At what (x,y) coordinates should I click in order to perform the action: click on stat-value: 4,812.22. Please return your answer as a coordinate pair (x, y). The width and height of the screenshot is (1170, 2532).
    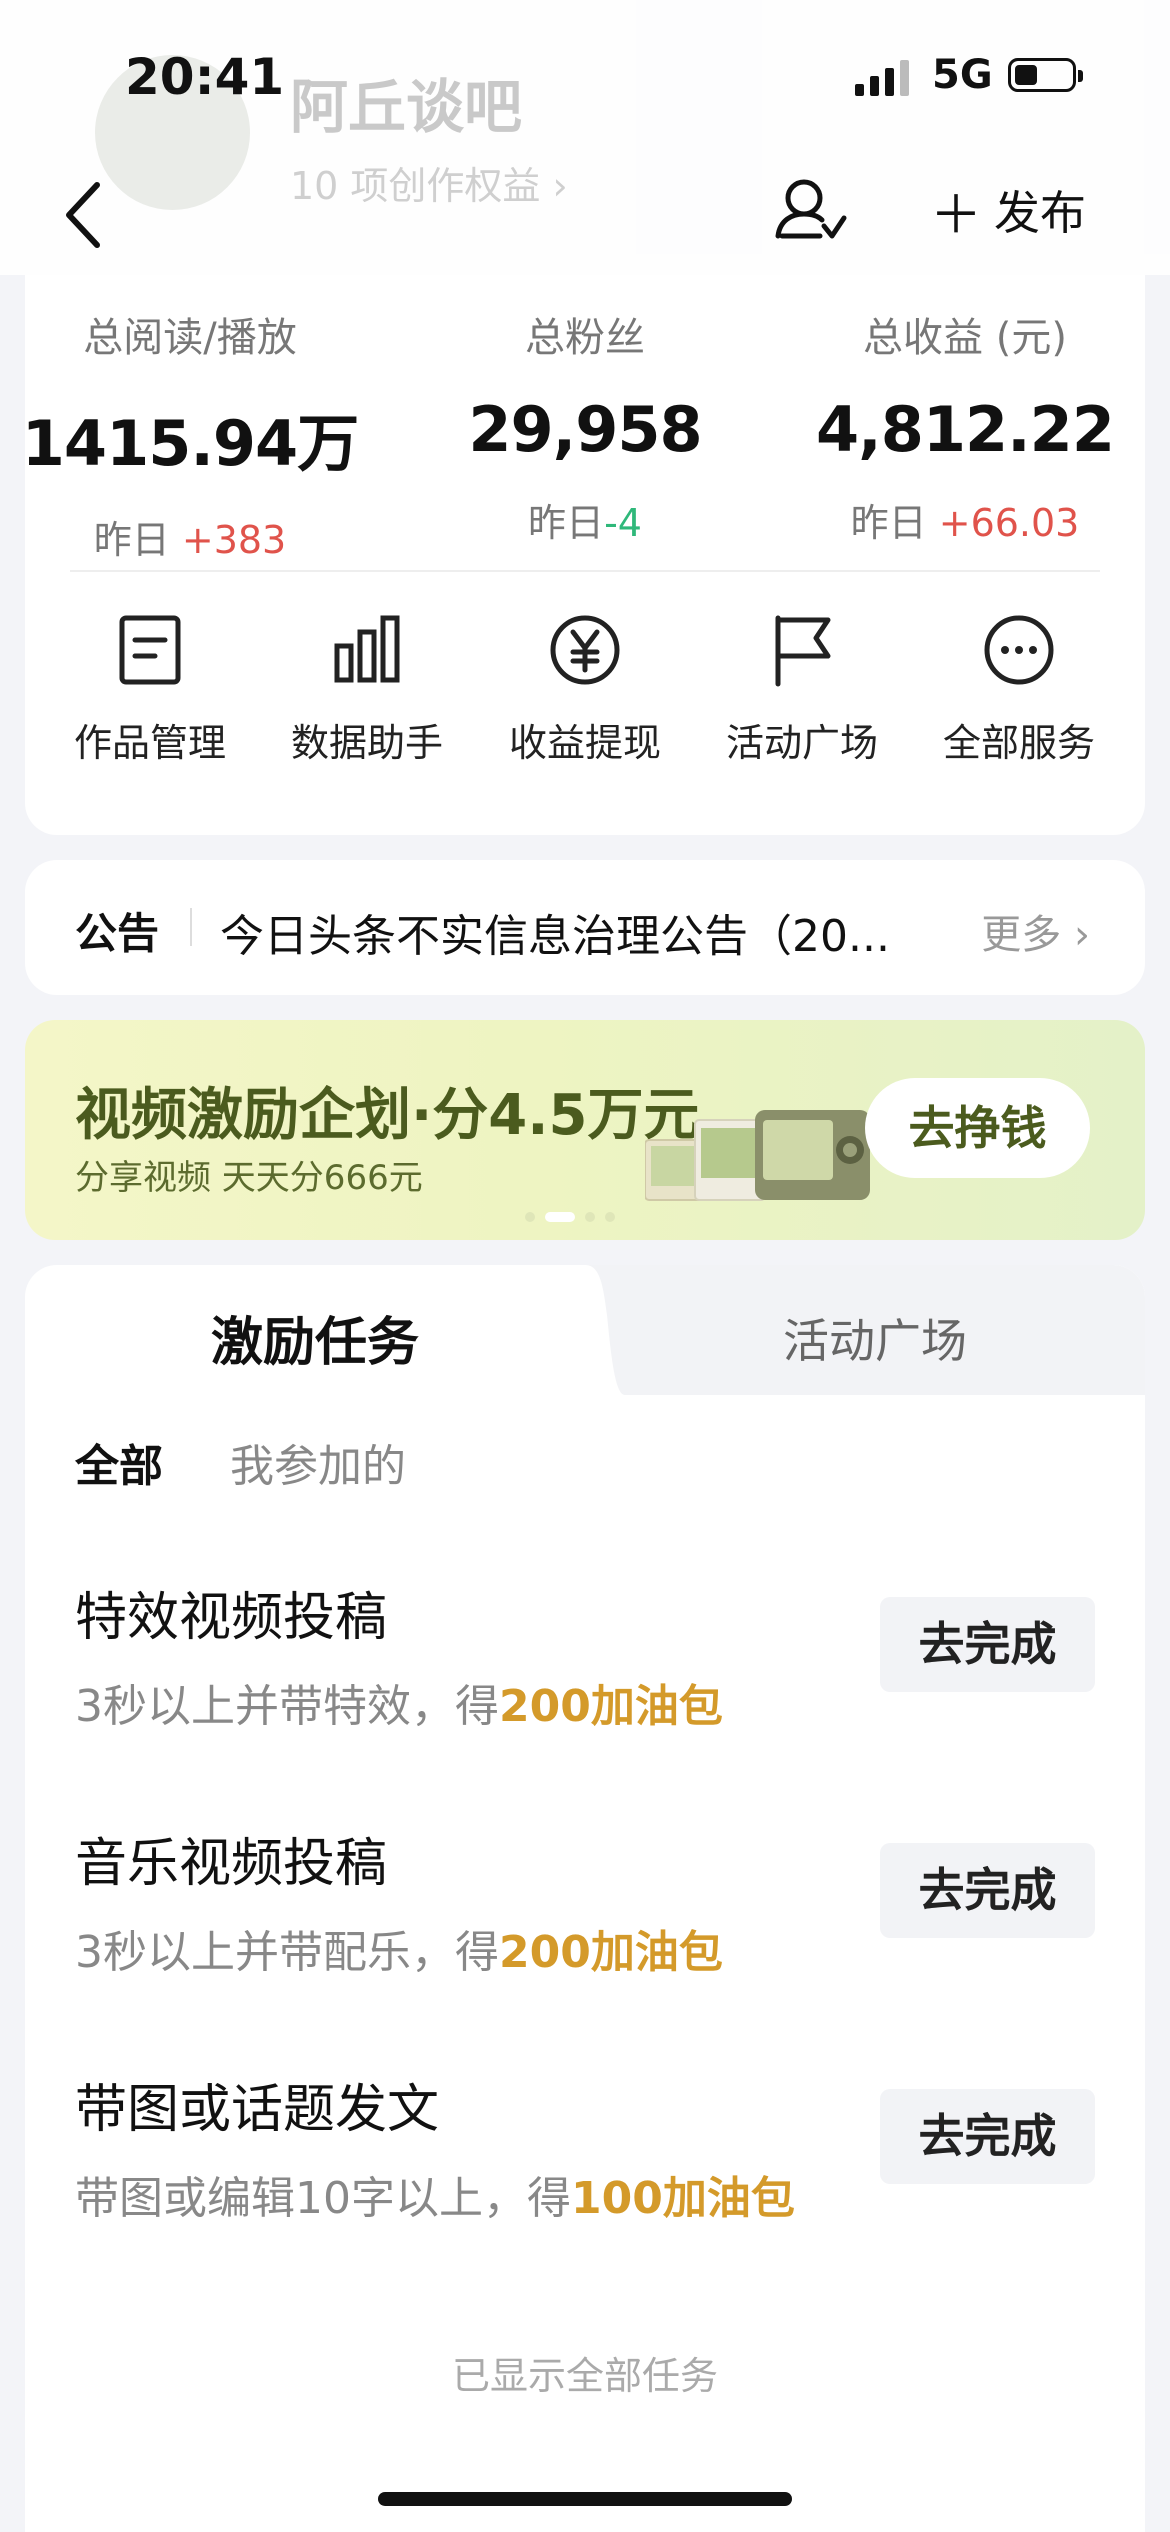
    Looking at the image, I should click on (965, 429).